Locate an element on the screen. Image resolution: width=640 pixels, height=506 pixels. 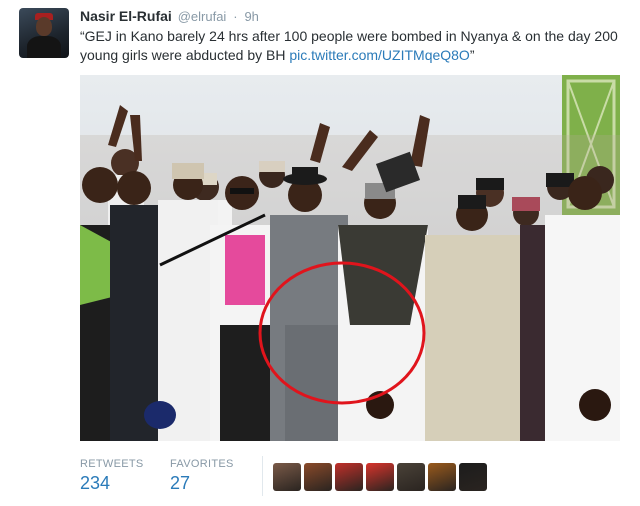
favorites-stat: FAVORITES 27 is located at coordinates (202, 476).